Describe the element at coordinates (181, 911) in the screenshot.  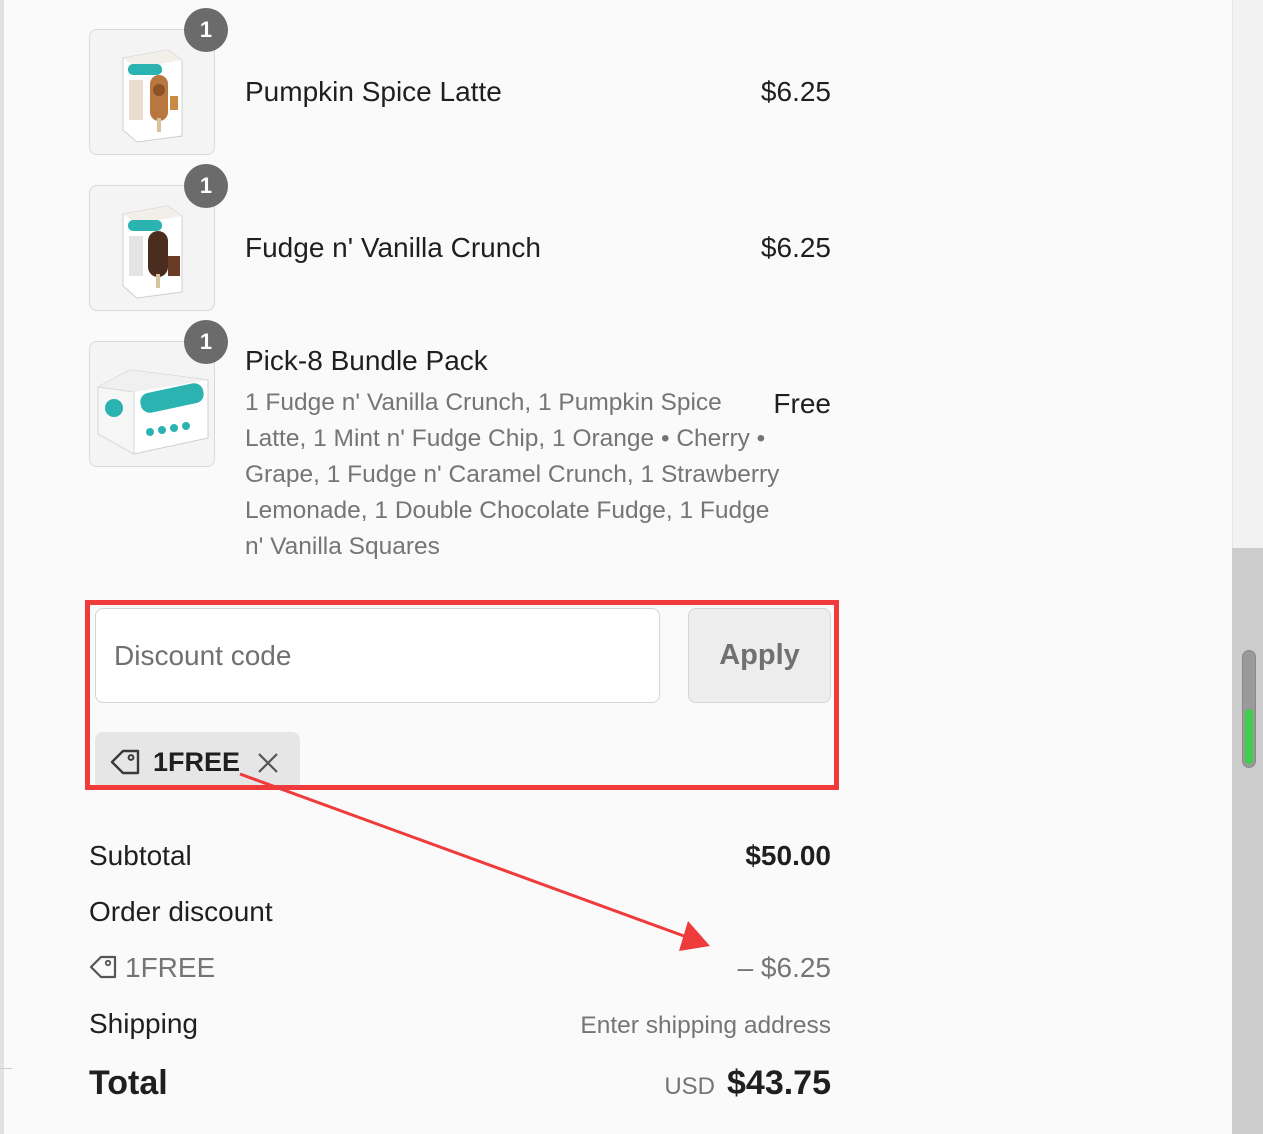
I see `order-discount-label: Order discount` at that location.